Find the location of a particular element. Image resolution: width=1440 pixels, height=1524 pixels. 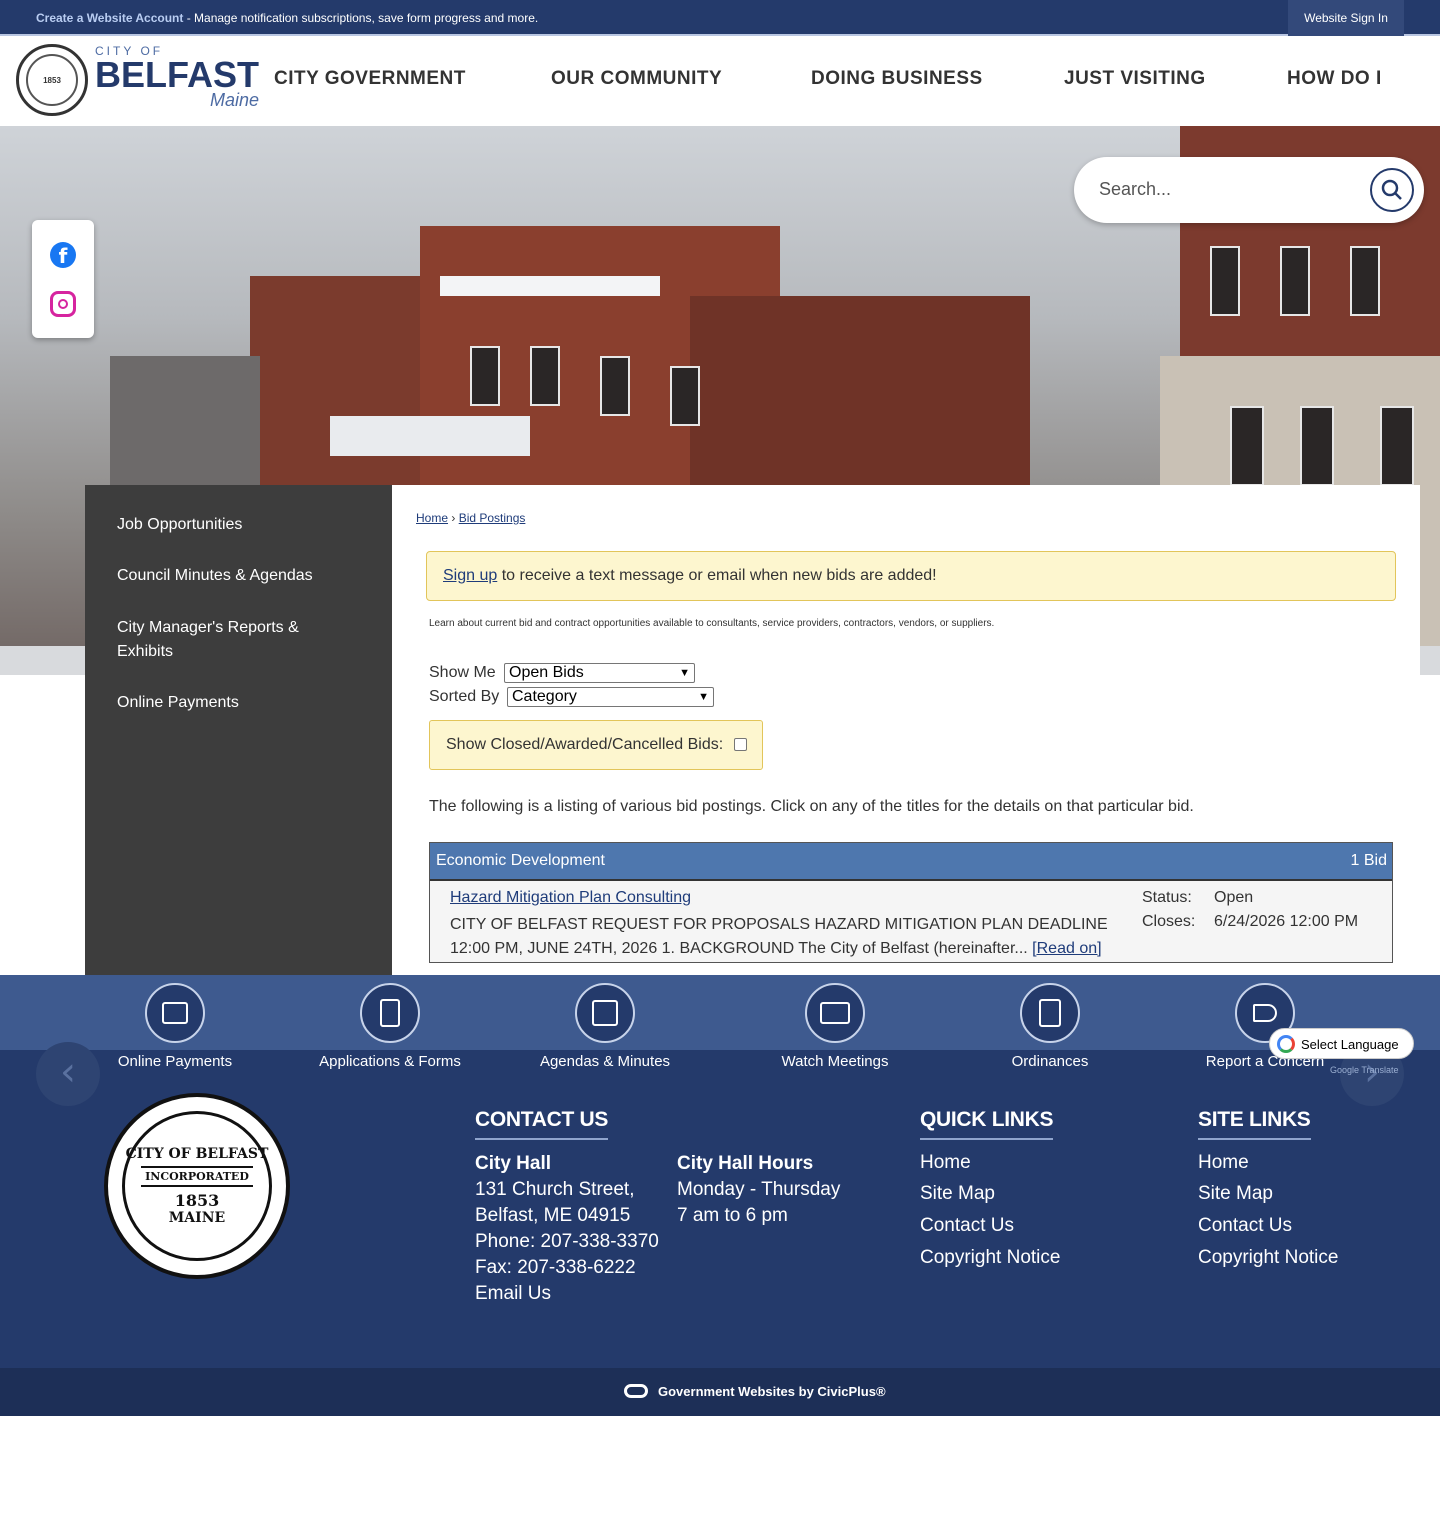

nav-city-government: CITY GOVERNMENT is located at coordinates (370, 79).